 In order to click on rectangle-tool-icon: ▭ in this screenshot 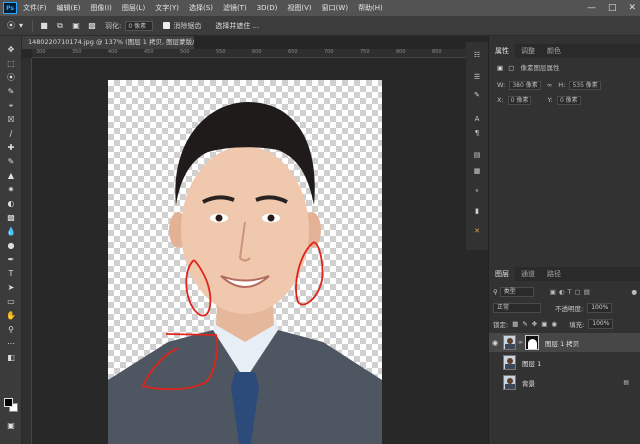, I will do `click(11, 302)`.